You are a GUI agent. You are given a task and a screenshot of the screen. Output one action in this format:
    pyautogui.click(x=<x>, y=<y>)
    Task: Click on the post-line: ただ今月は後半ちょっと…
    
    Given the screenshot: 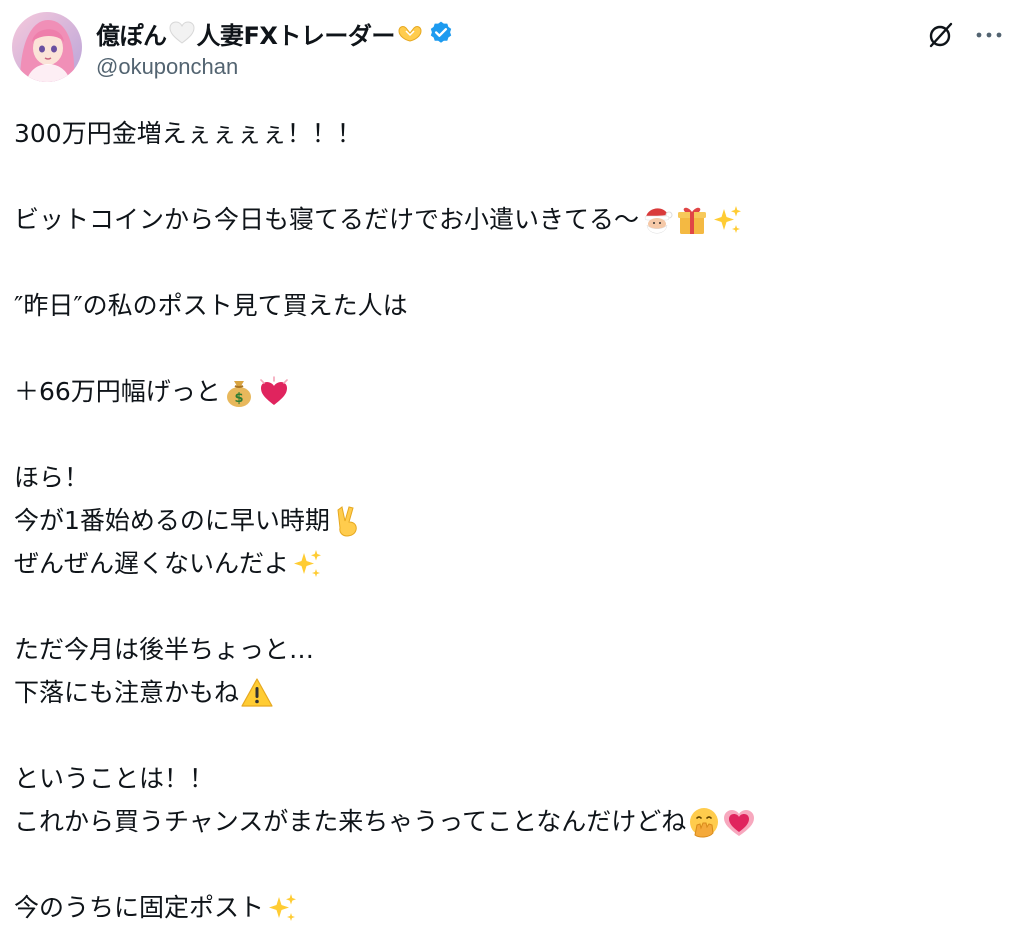 What is the action you would take?
    pyautogui.click(x=164, y=649)
    